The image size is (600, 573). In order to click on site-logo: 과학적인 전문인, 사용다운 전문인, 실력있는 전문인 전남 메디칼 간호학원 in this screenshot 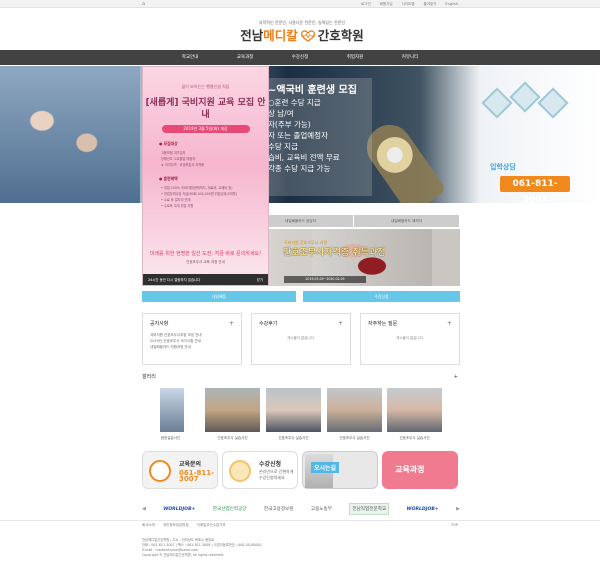, I will do `click(302, 31)`.